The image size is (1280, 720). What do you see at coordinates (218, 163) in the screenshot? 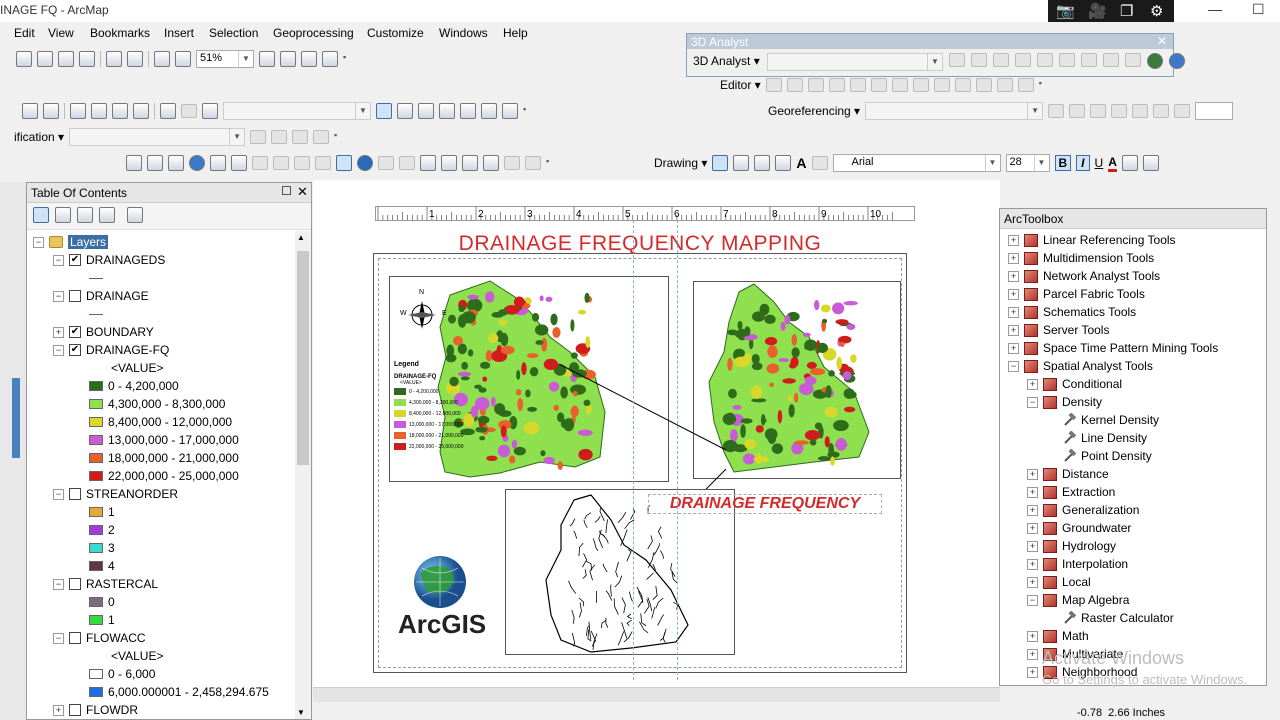
I see `fixed-zoom-in-2-icon` at bounding box center [218, 163].